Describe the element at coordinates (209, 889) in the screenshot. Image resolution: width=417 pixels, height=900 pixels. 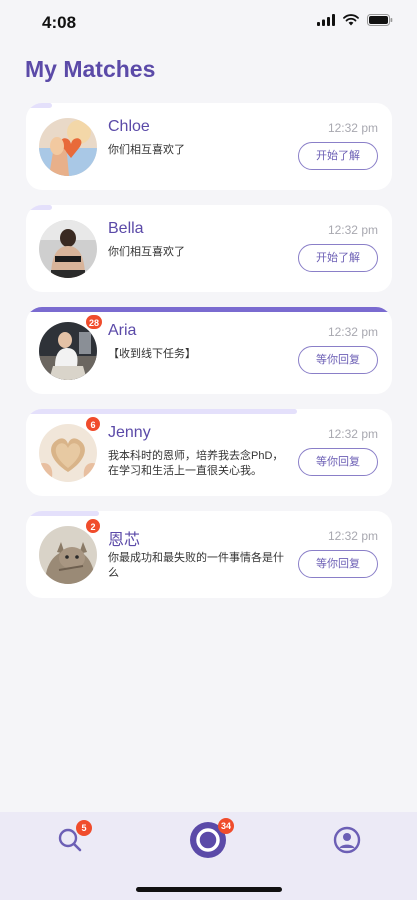
I see `home-indicator` at that location.